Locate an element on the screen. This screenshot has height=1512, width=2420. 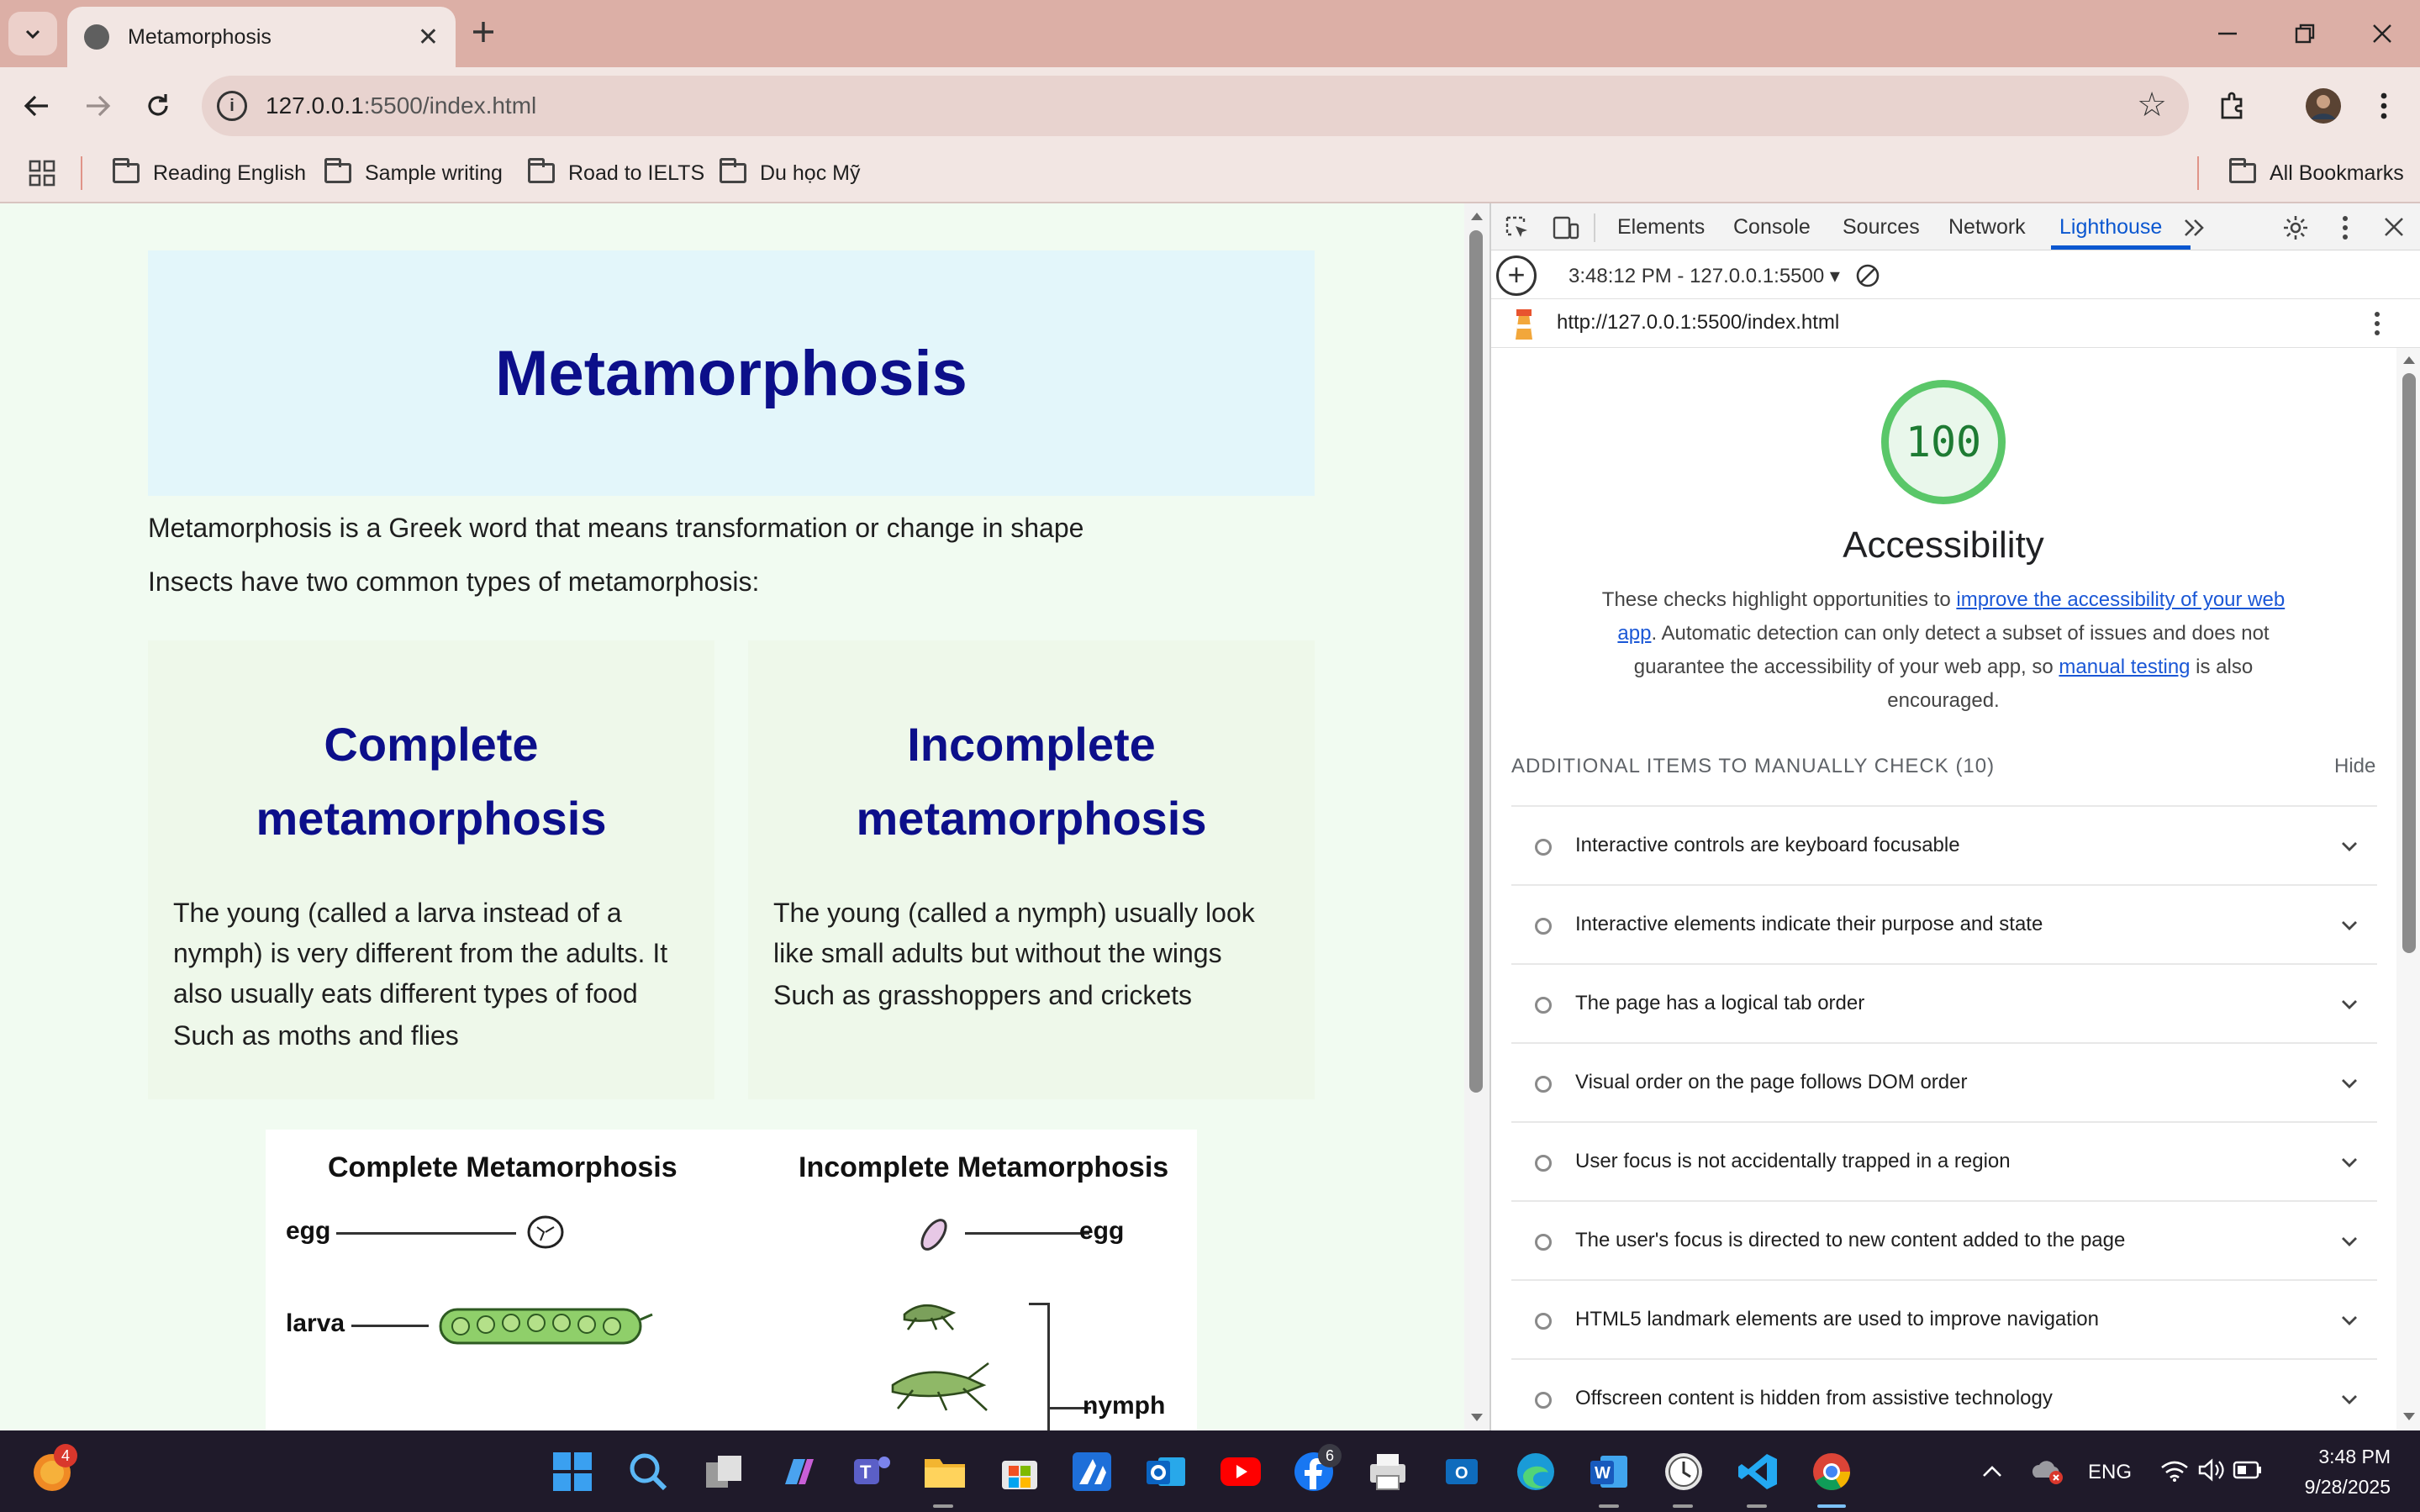
search-icon is located at coordinates (648, 1472).